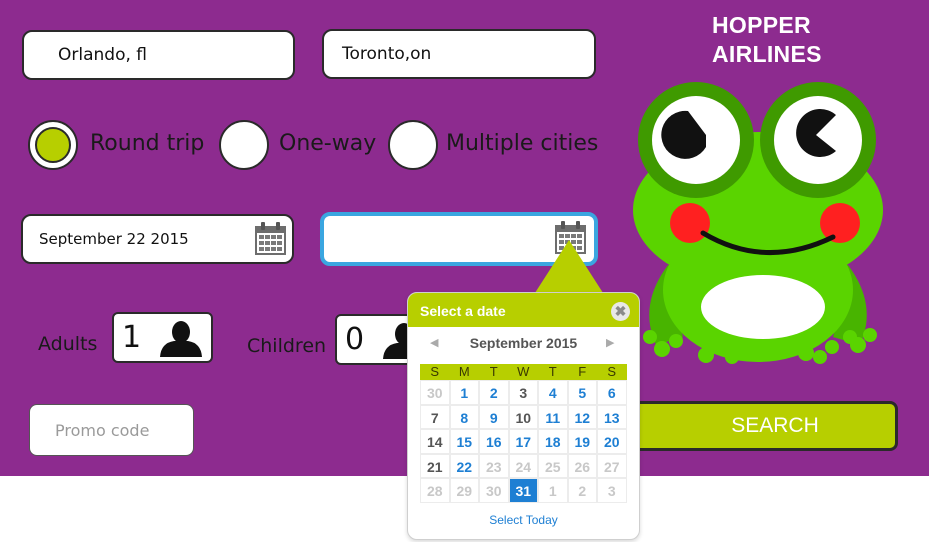 The height and width of the screenshot is (542, 929). Describe the element at coordinates (582, 371) in the screenshot. I see `weekday-label: F` at that location.